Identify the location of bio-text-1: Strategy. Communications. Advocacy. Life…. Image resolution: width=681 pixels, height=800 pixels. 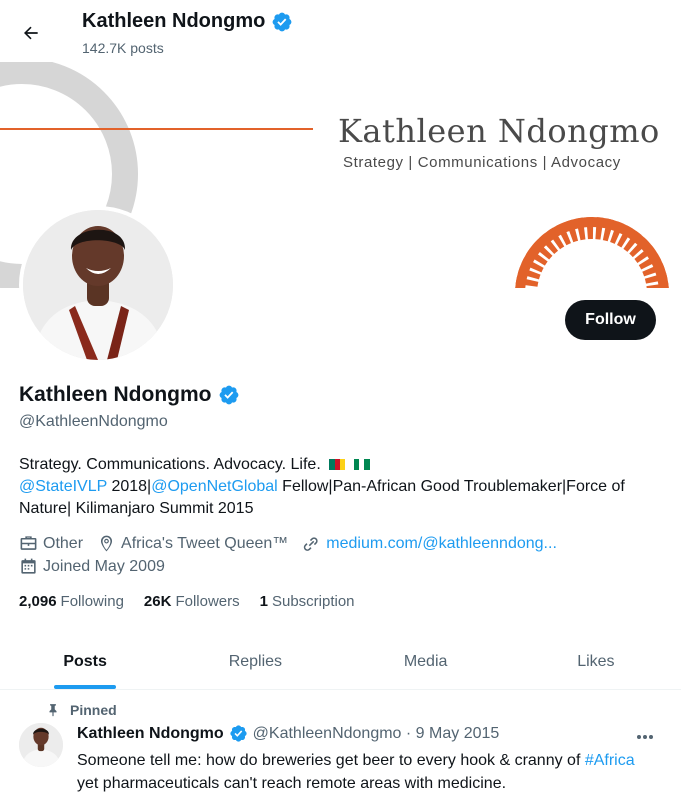
(170, 464).